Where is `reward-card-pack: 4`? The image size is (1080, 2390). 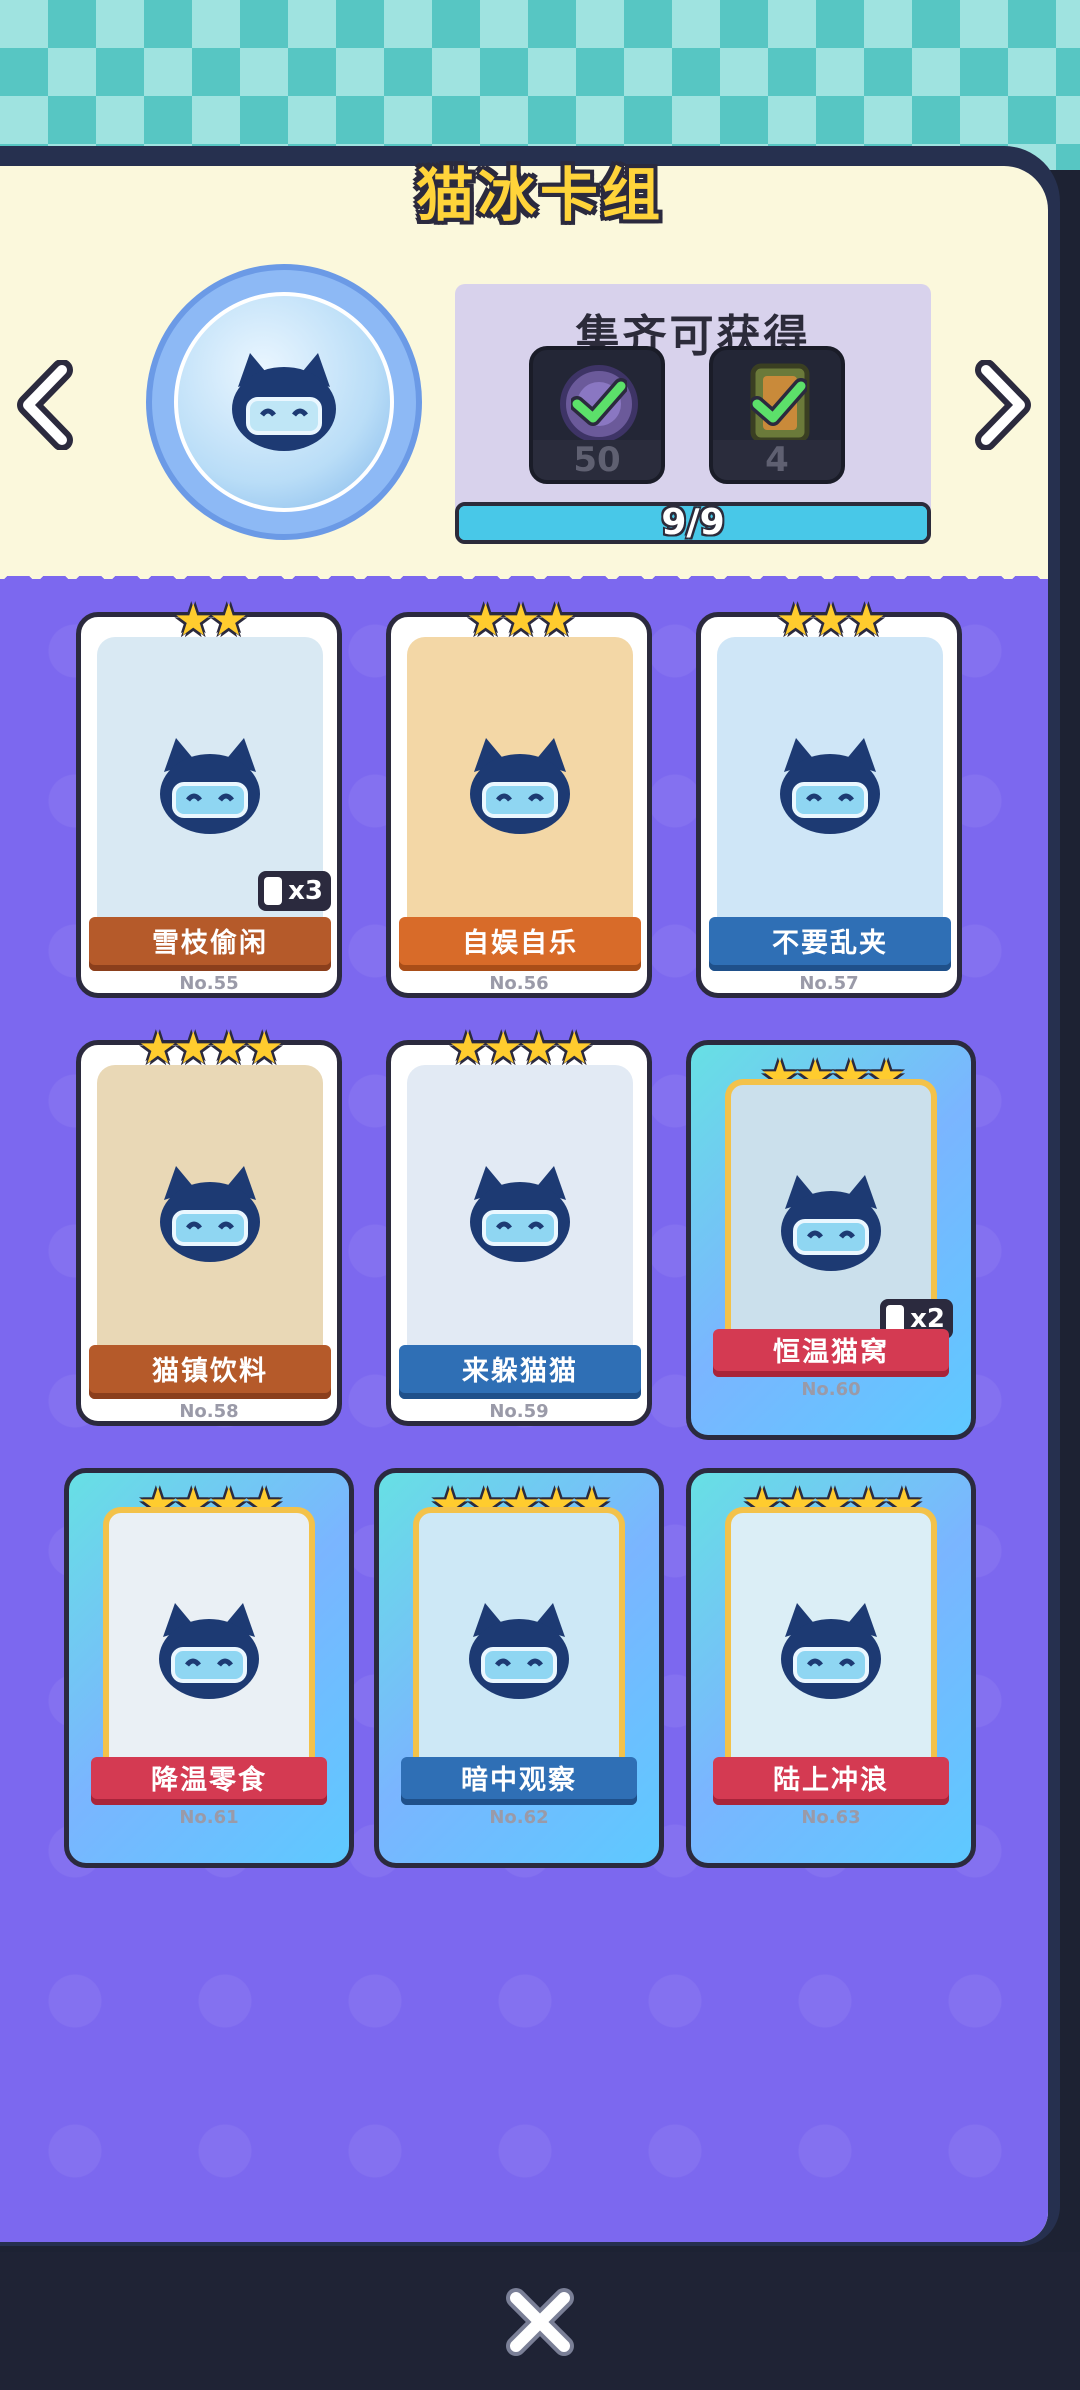 reward-card-pack: 4 is located at coordinates (777, 415).